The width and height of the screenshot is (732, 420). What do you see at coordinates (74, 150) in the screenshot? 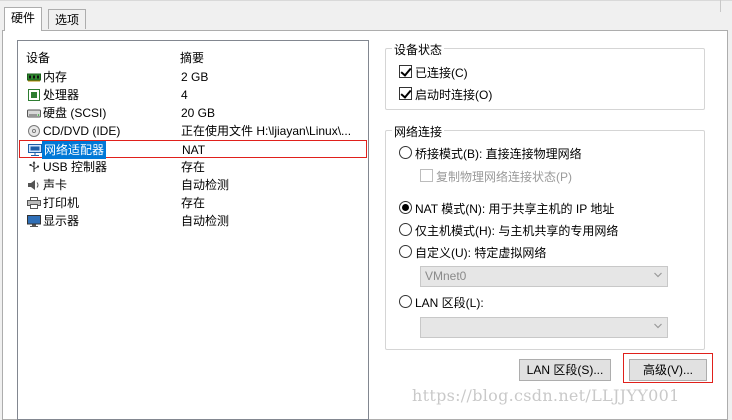
I see `device-name: 网络适配器` at bounding box center [74, 150].